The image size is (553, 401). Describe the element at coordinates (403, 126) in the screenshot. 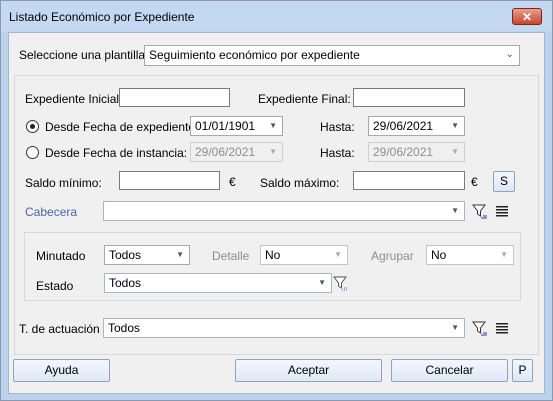

I see `fecha-expediente-hasta-value: 29/06/2021` at that location.